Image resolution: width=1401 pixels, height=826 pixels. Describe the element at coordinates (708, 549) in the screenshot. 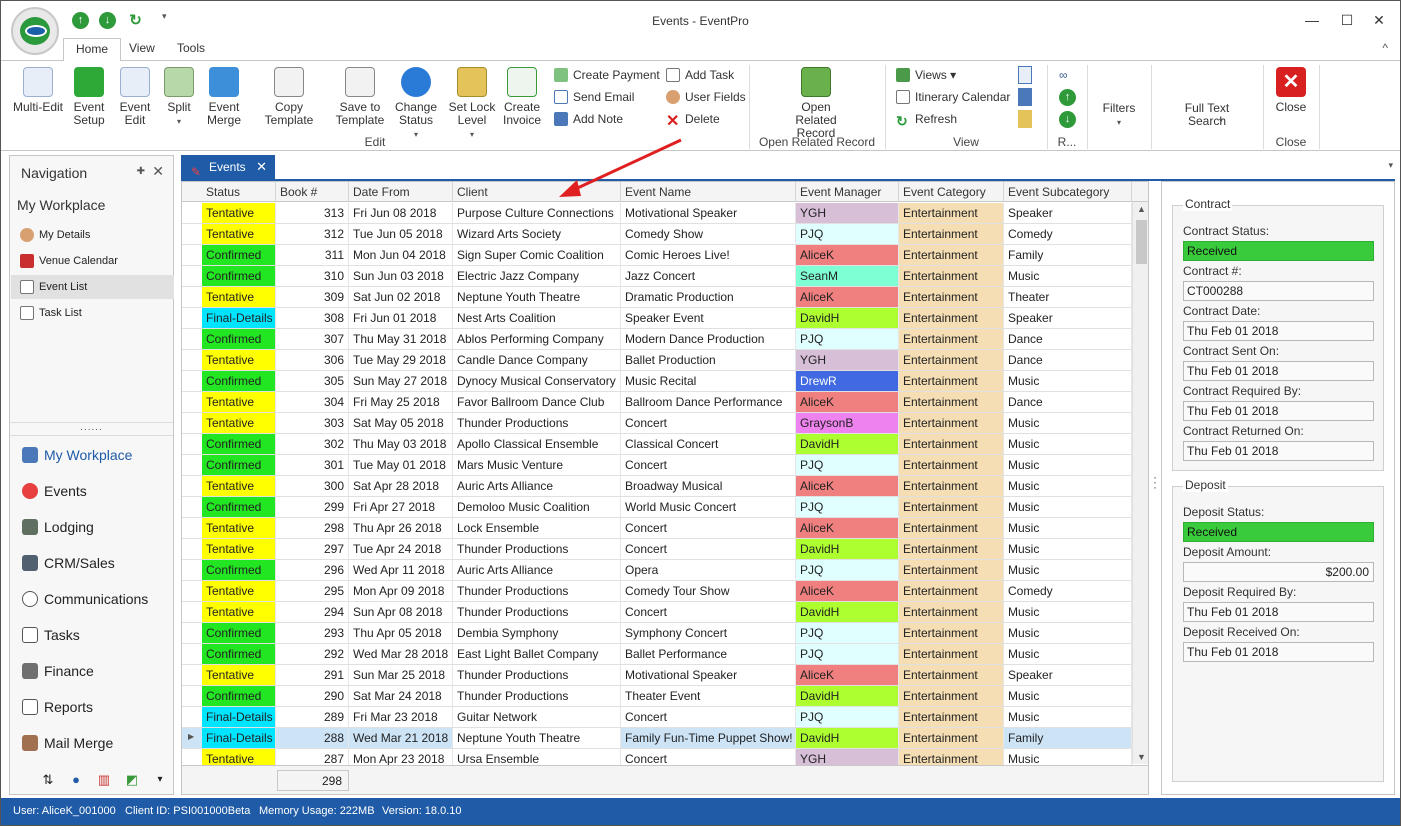

I see `cell-event-name: Concert` at that location.